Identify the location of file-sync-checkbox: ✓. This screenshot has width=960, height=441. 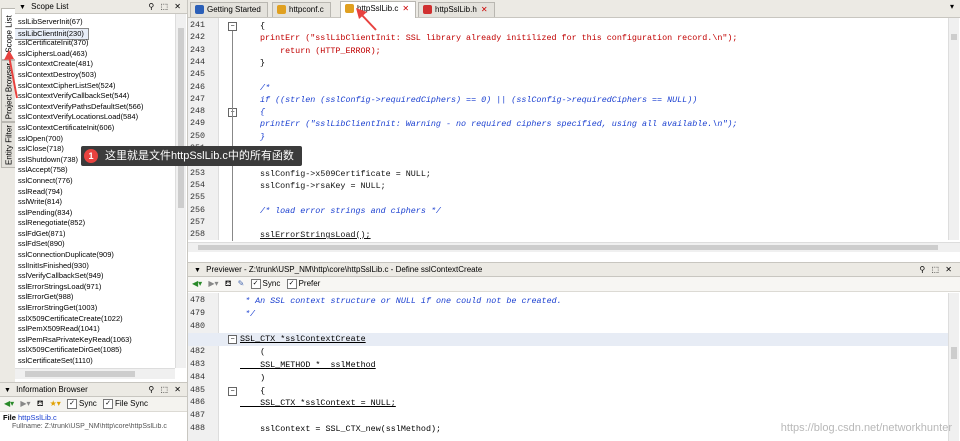
(108, 403).